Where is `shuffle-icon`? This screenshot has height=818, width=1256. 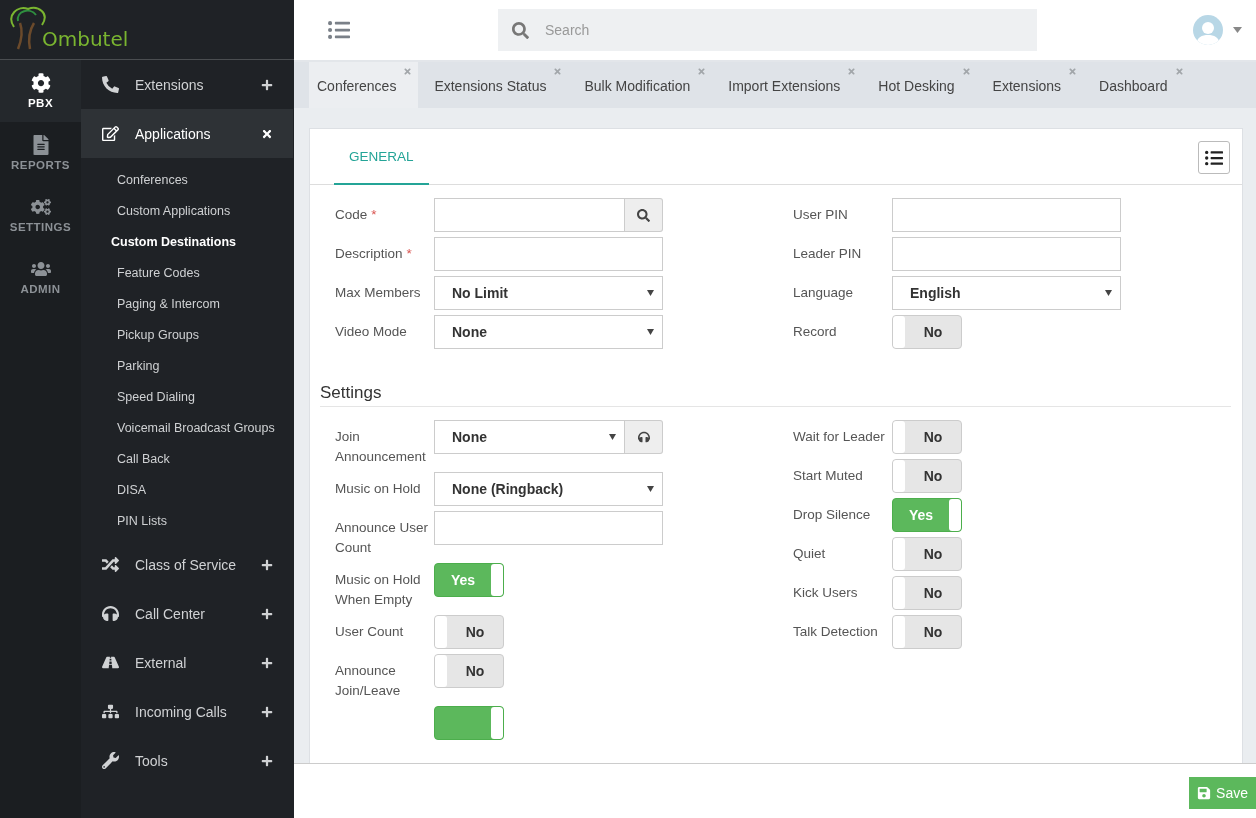
shuffle-icon is located at coordinates (110, 564).